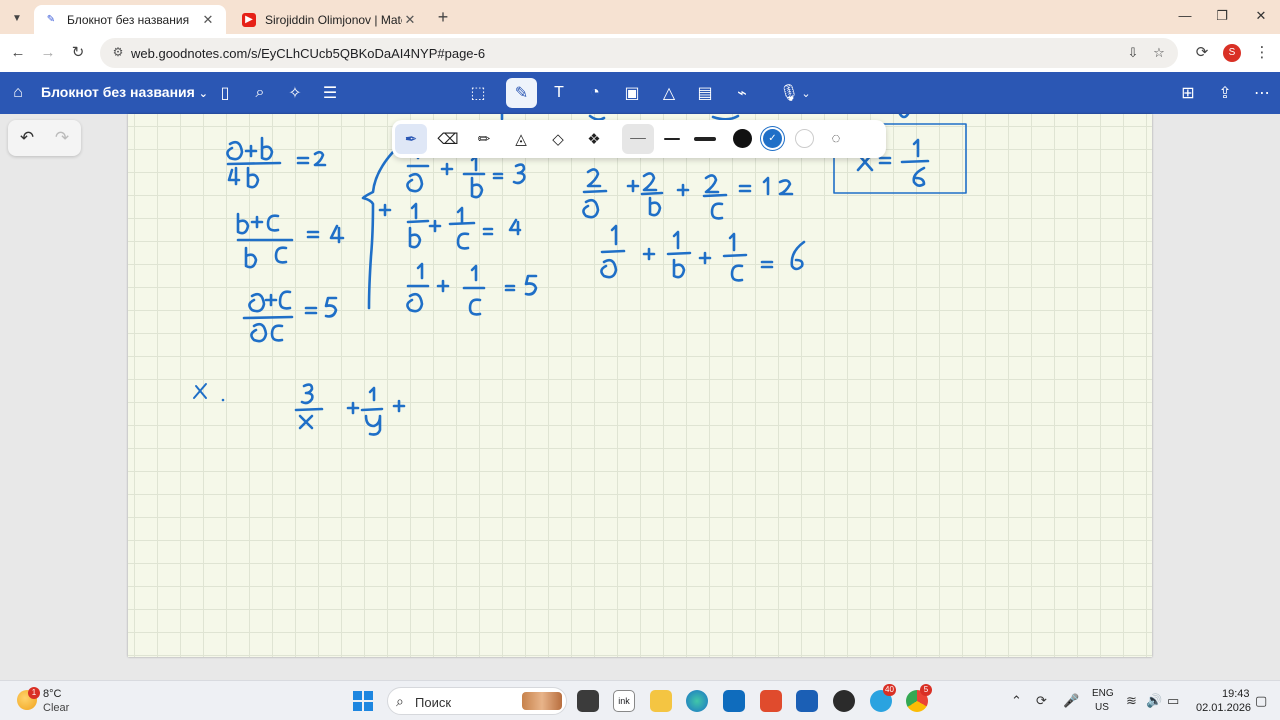  I want to click on color-swatch-blue-selected: ✓, so click(772, 138).